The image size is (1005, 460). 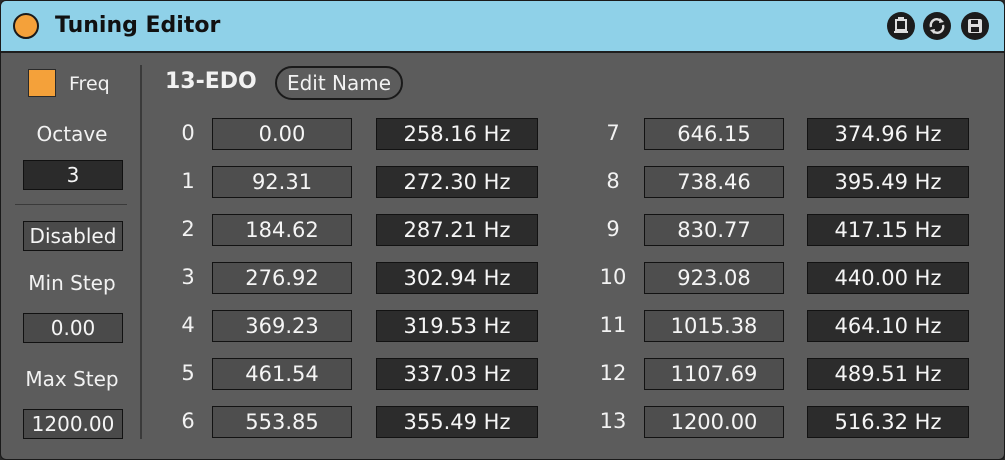 What do you see at coordinates (888, 422) in the screenshot?
I see `step-frequency-readout: 516.32 Hz` at bounding box center [888, 422].